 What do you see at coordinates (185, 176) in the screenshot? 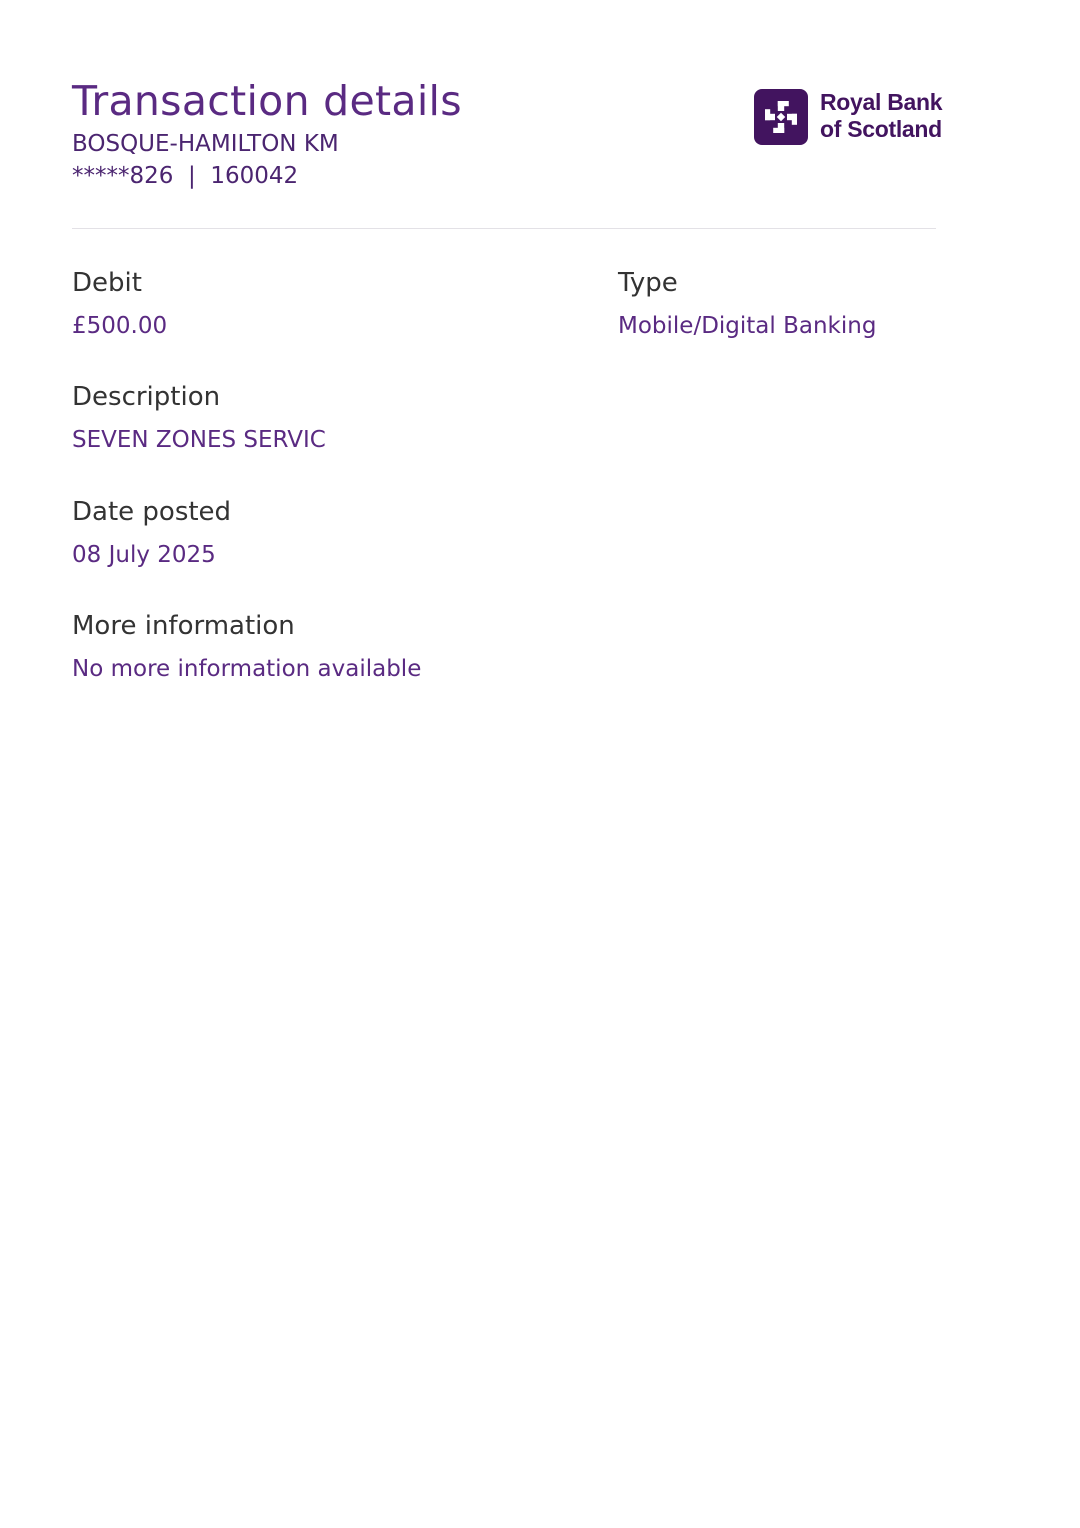
I see `account-numbers: *****826 | 160042` at bounding box center [185, 176].